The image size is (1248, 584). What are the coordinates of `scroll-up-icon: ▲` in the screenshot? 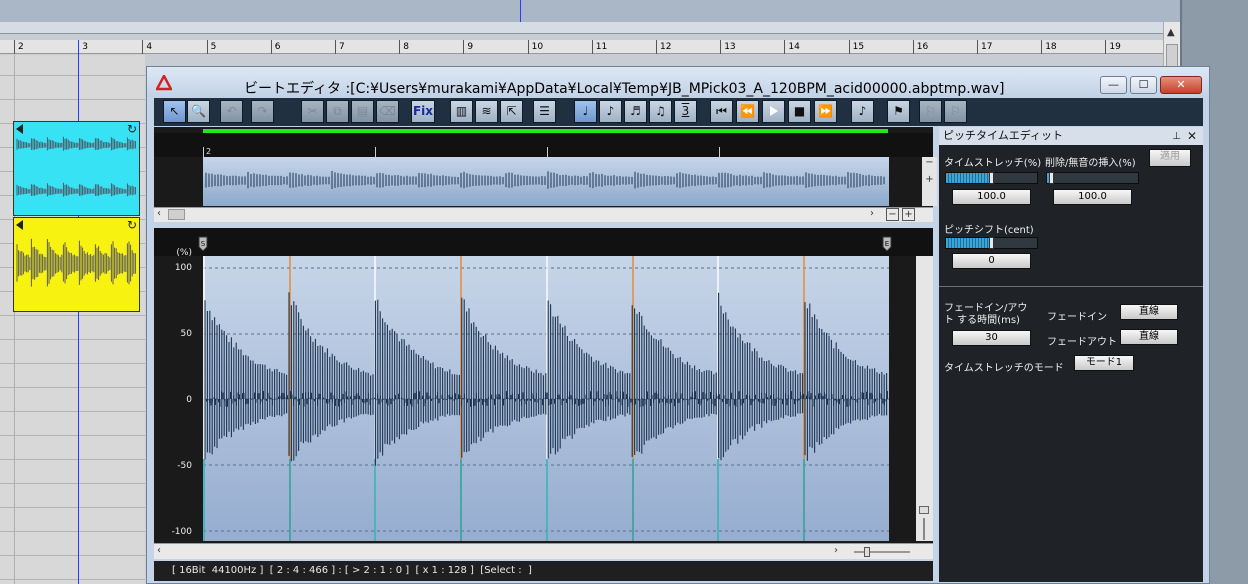 It's located at (1171, 32).